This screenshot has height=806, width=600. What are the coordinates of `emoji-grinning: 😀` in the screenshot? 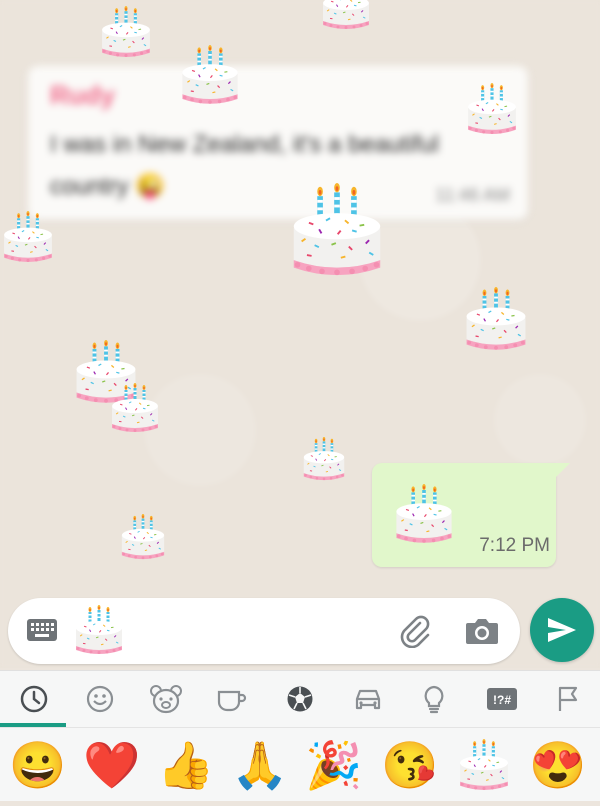 It's located at (38, 765).